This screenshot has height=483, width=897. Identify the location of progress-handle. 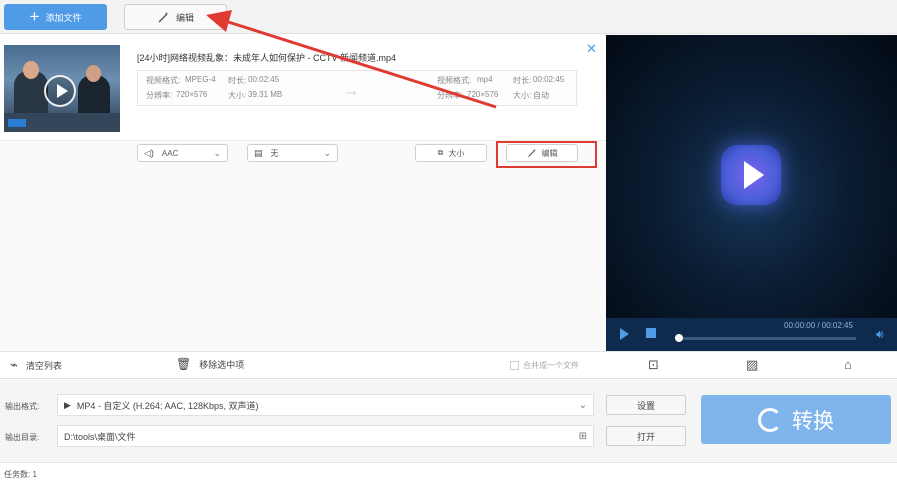
(679, 338).